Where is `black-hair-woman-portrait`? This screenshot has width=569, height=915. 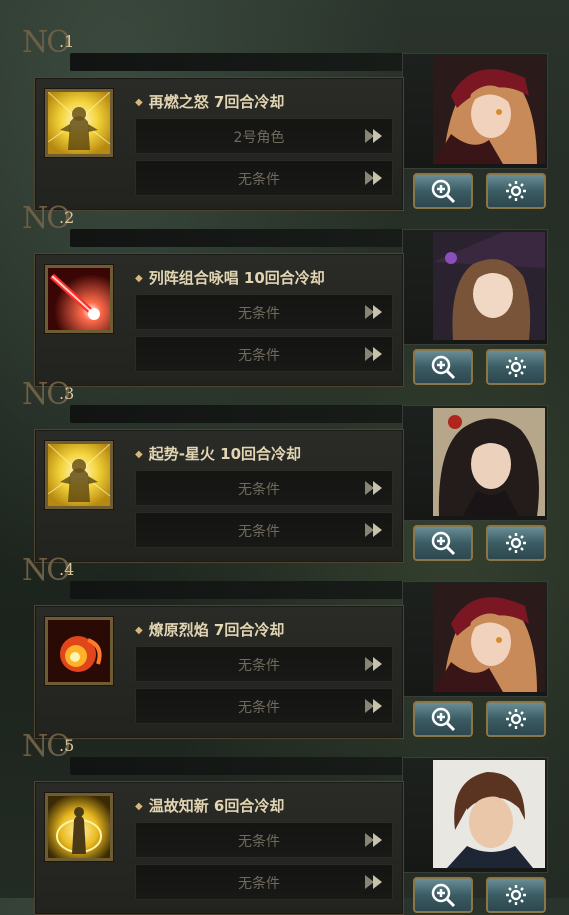
black-hair-woman-portrait is located at coordinates (489, 462).